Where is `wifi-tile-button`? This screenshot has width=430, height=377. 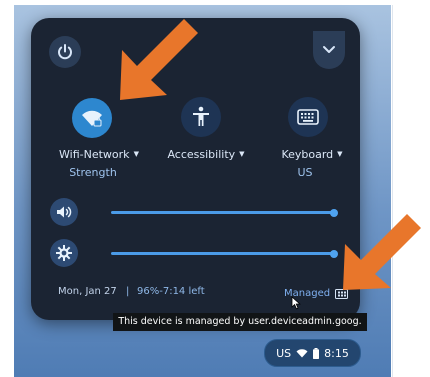
wifi-tile-button is located at coordinates (92, 118).